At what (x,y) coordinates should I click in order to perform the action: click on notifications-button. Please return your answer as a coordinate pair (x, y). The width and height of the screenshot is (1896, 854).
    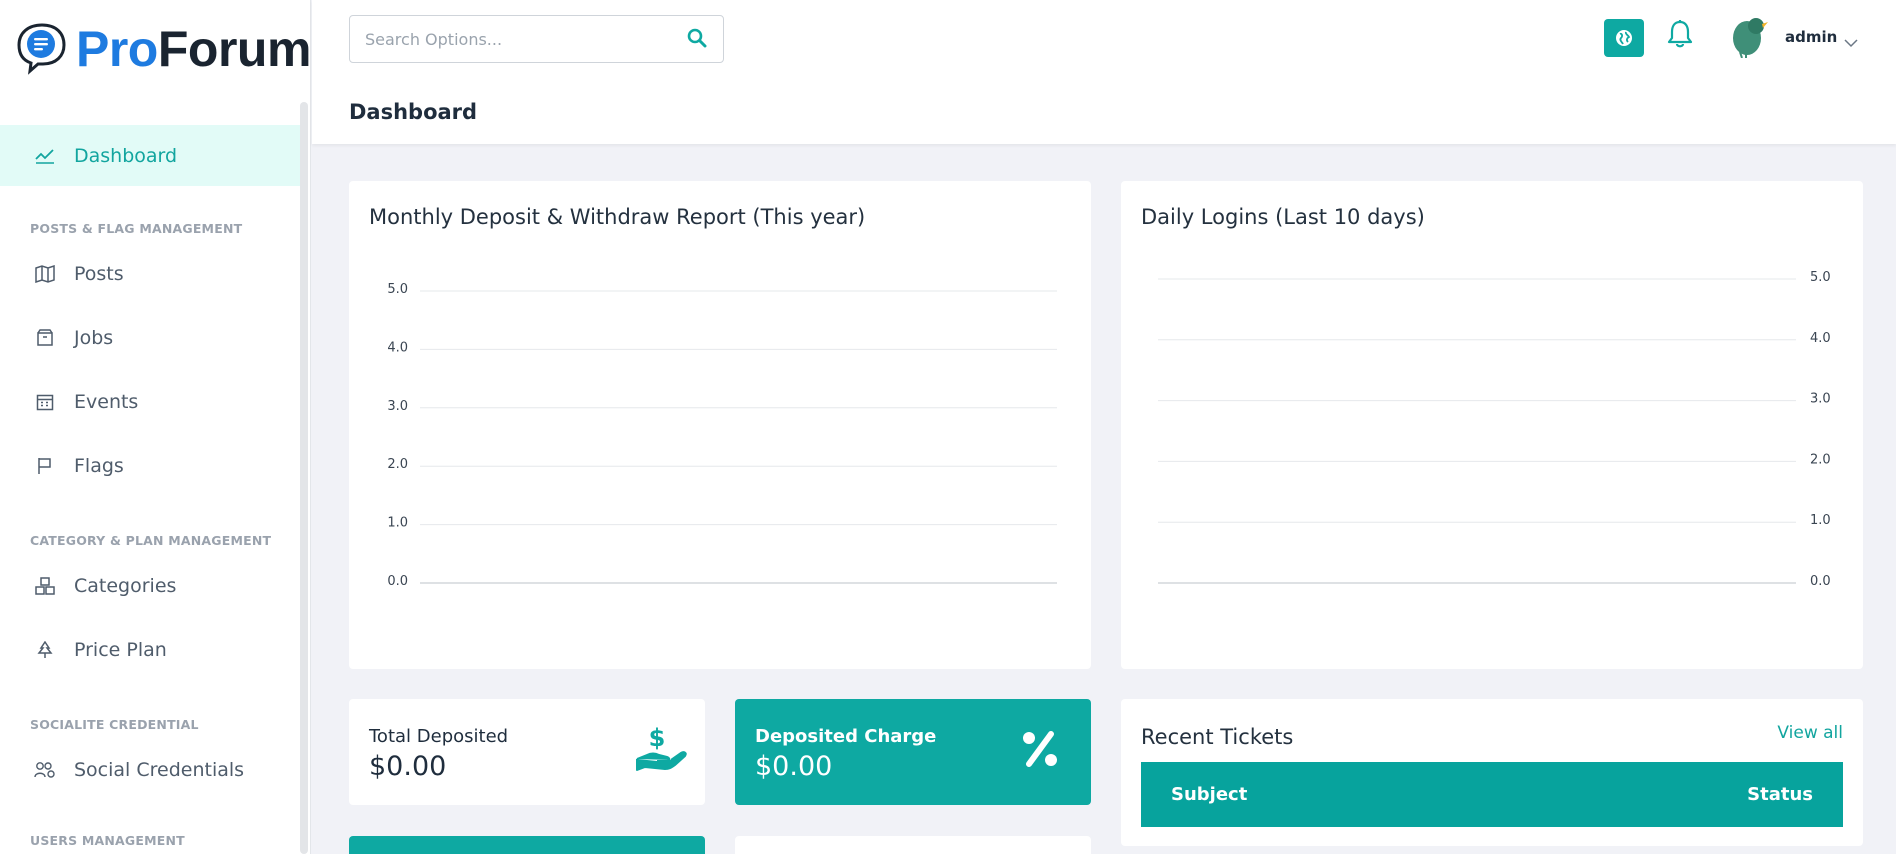
    Looking at the image, I should click on (1680, 36).